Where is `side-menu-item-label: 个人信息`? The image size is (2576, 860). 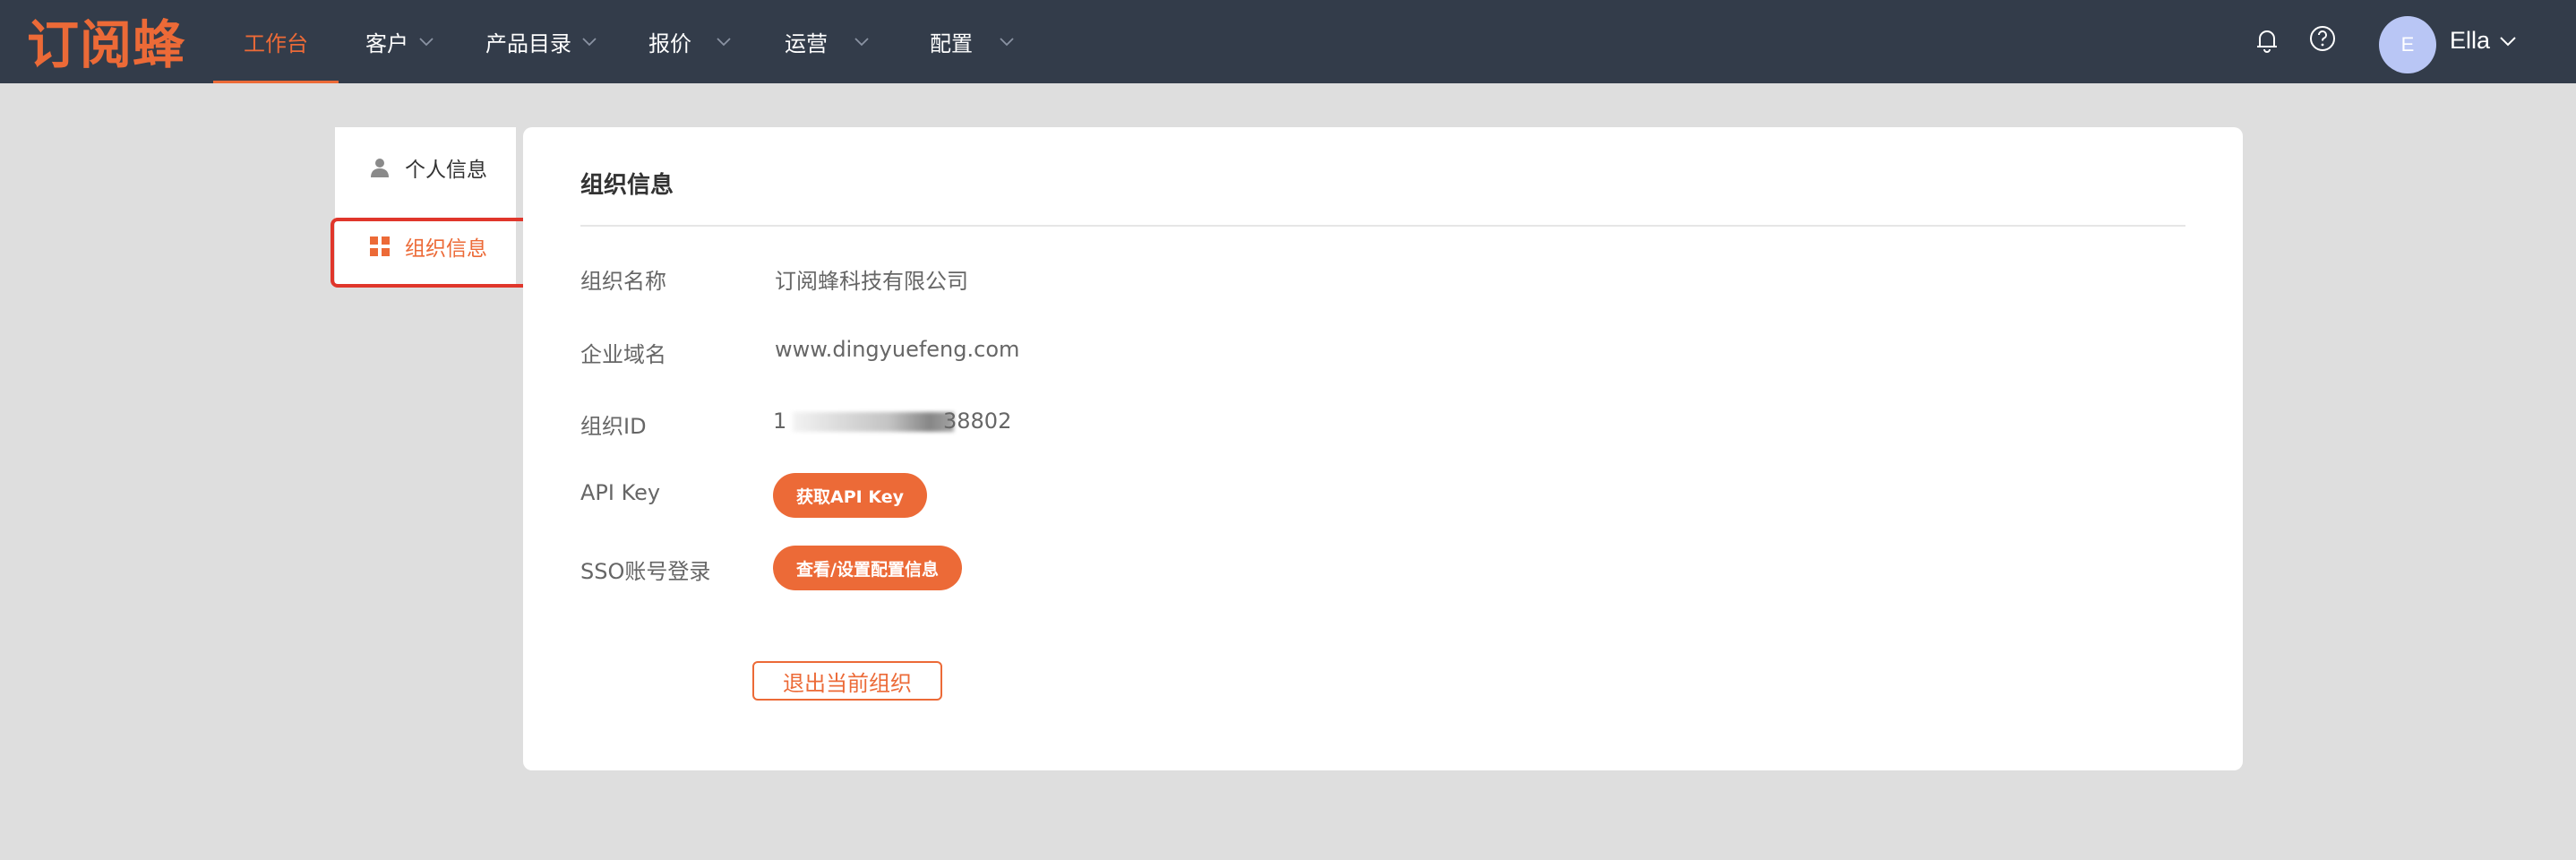
side-menu-item-label: 个人信息 is located at coordinates (446, 171).